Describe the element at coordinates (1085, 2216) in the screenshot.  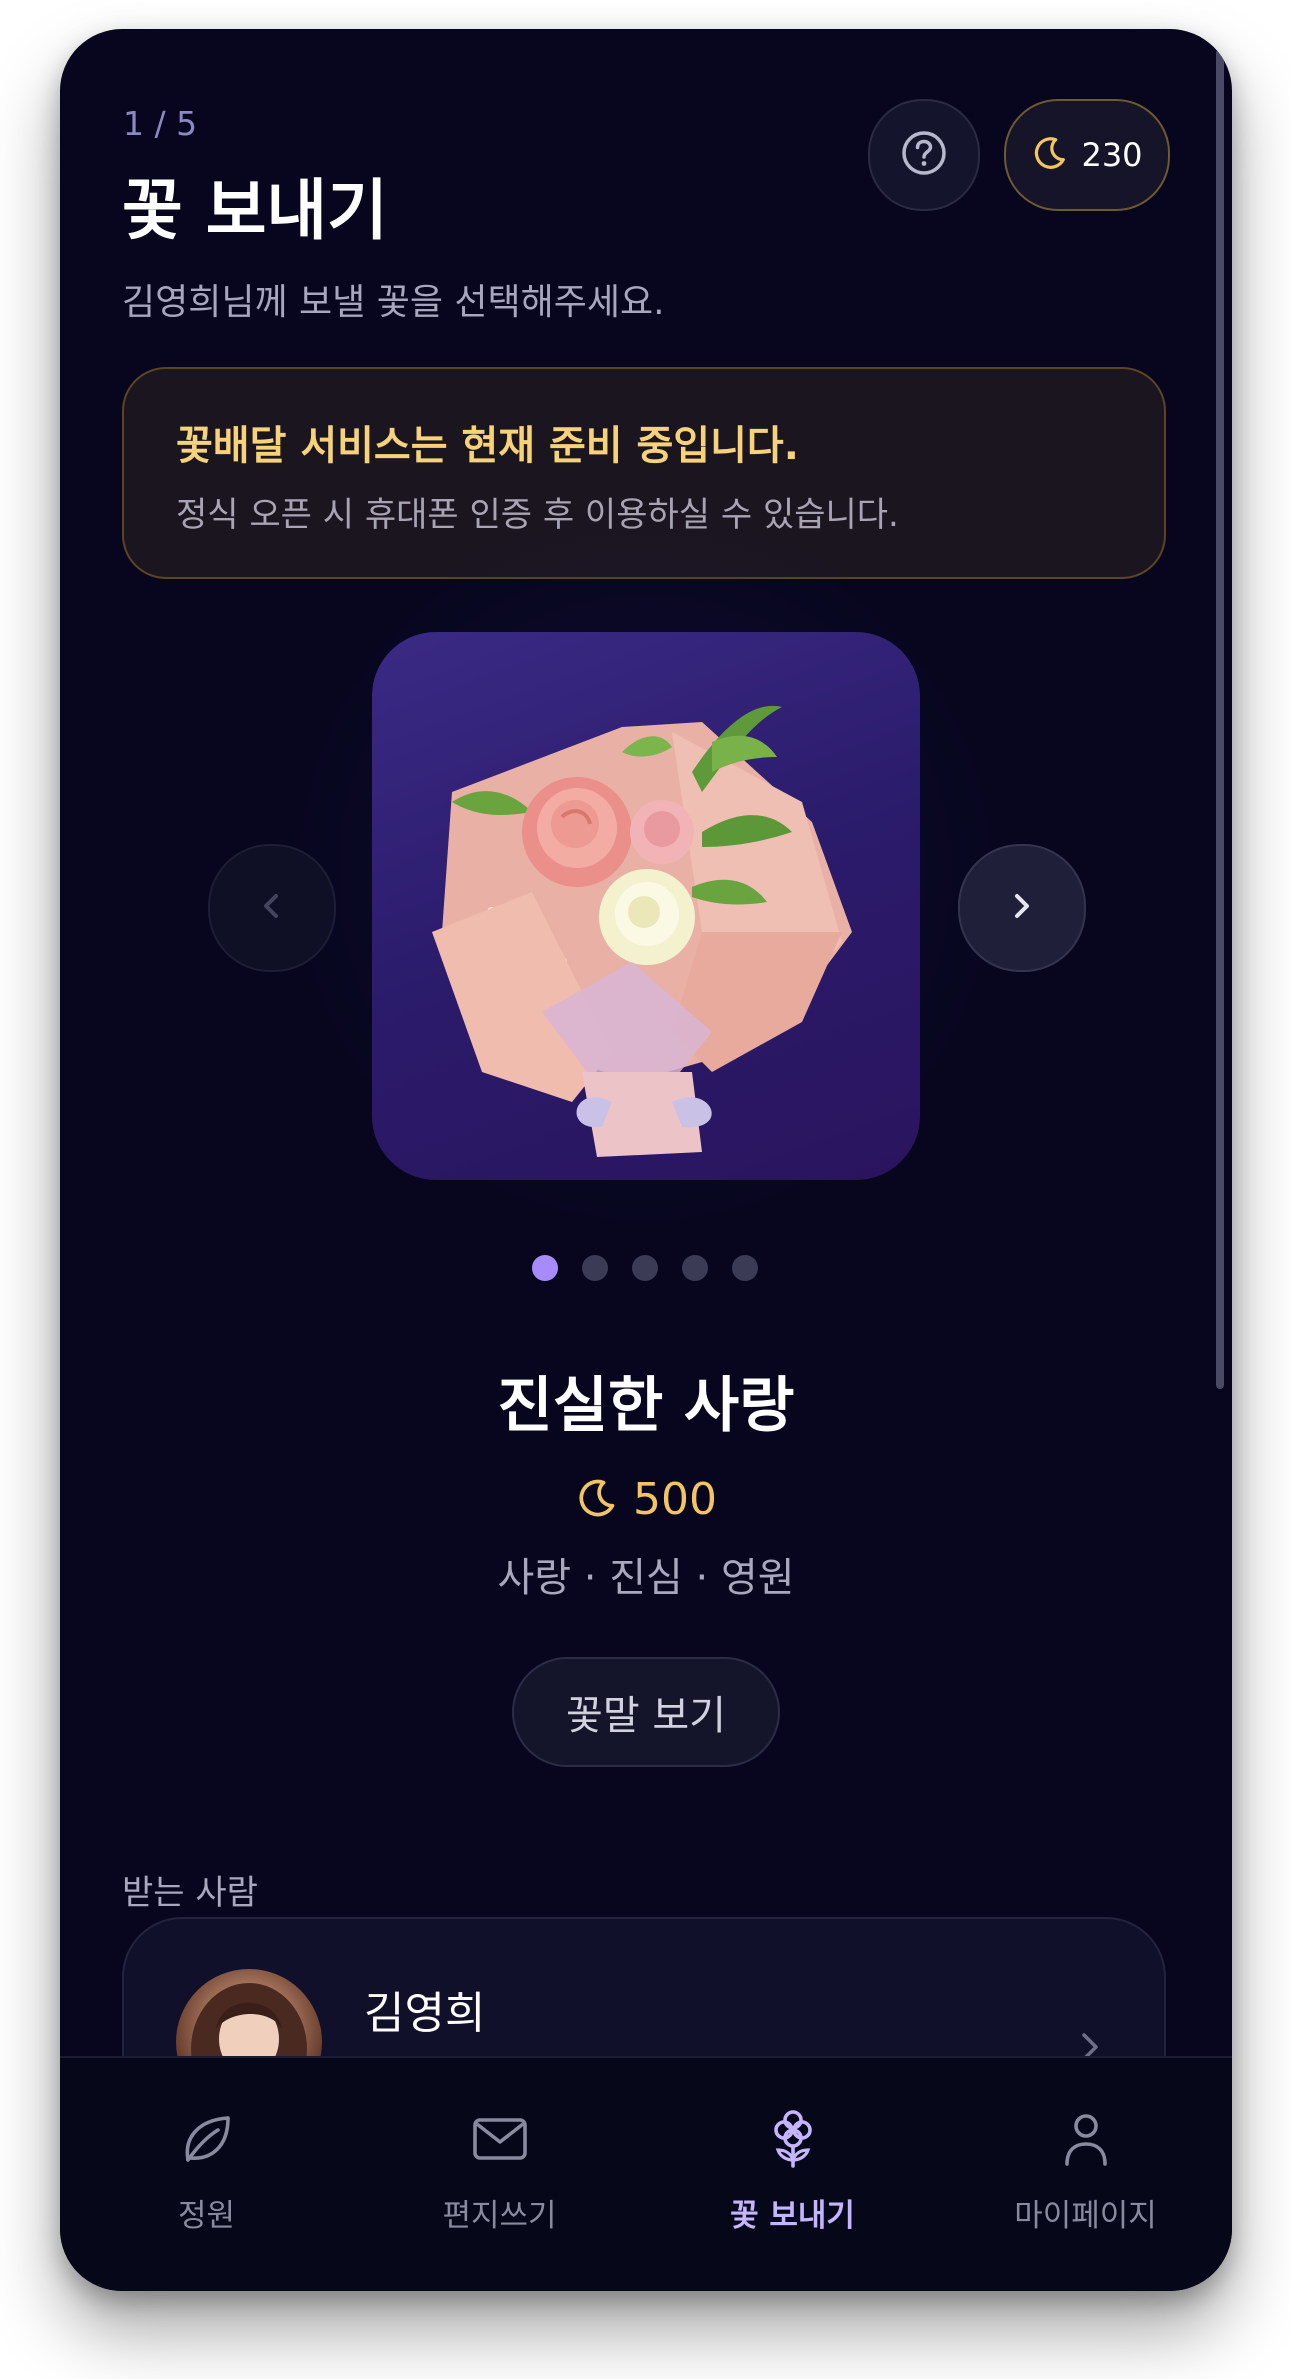
I see `tab-label: 마이페이지` at that location.